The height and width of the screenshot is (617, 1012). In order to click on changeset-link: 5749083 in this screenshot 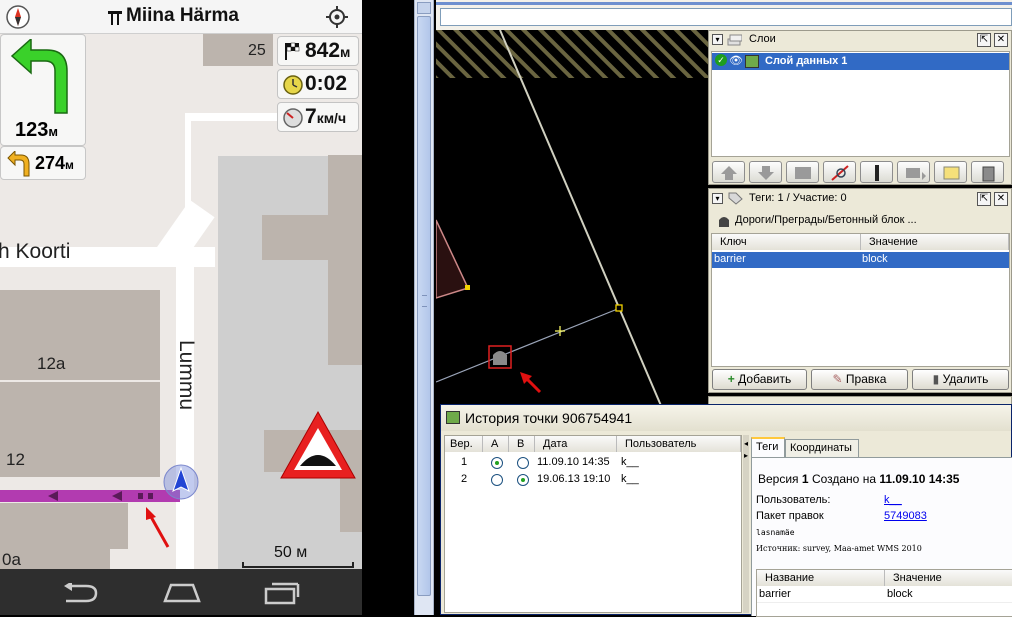, I will do `click(905, 516)`.